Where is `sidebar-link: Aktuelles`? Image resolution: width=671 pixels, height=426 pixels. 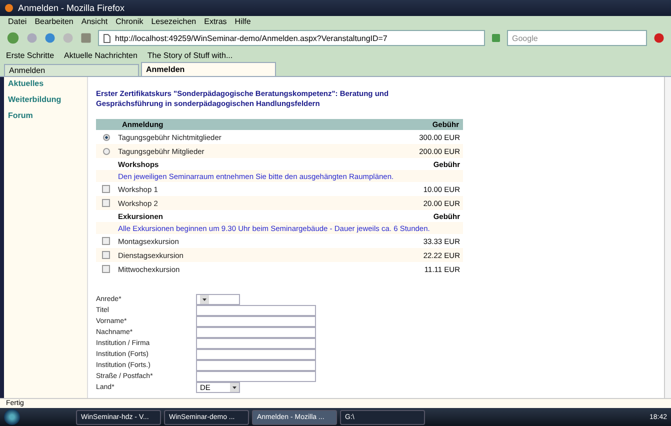 sidebar-link: Aktuelles is located at coordinates (45, 83).